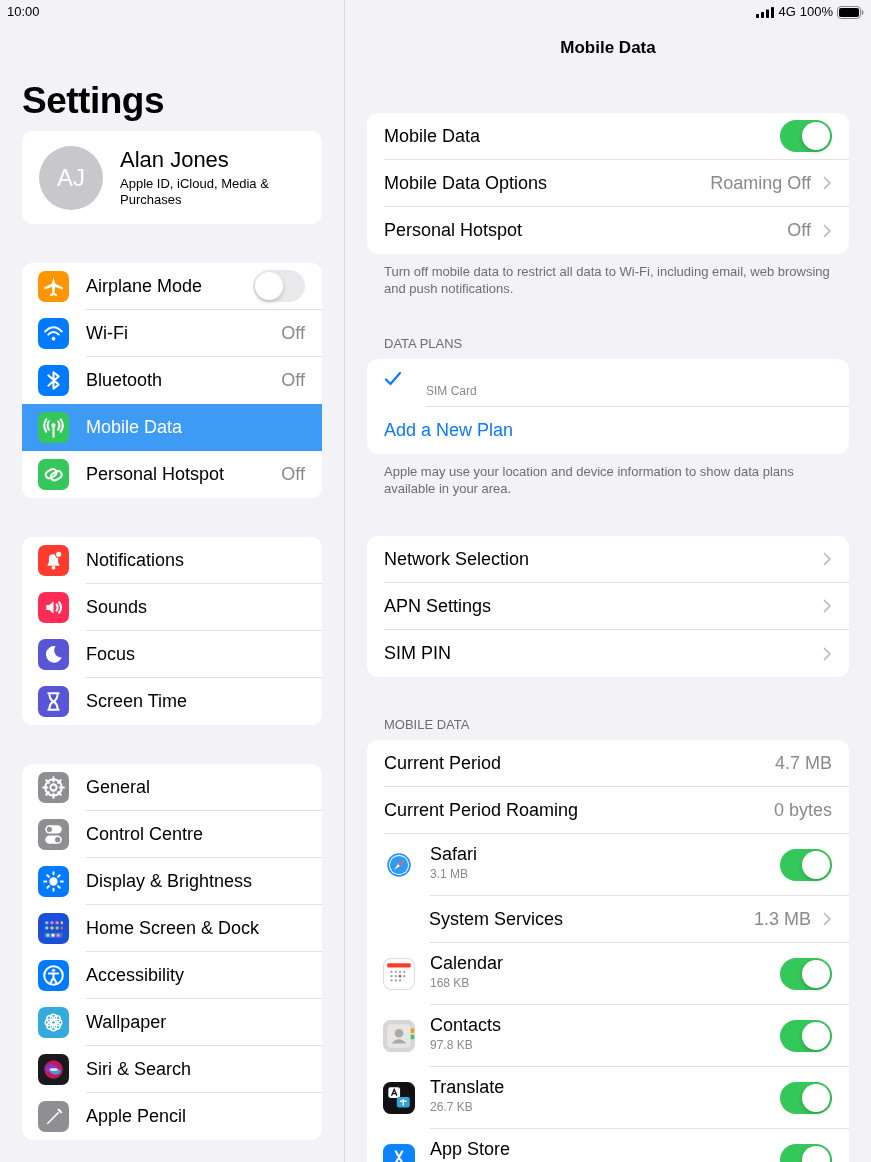 The image size is (871, 1162). I want to click on item-label: Accessibility, so click(136, 975).